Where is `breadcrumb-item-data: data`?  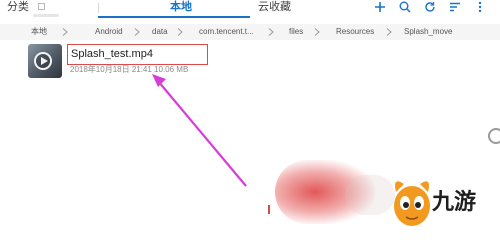 breadcrumb-item-data: data is located at coordinates (160, 32).